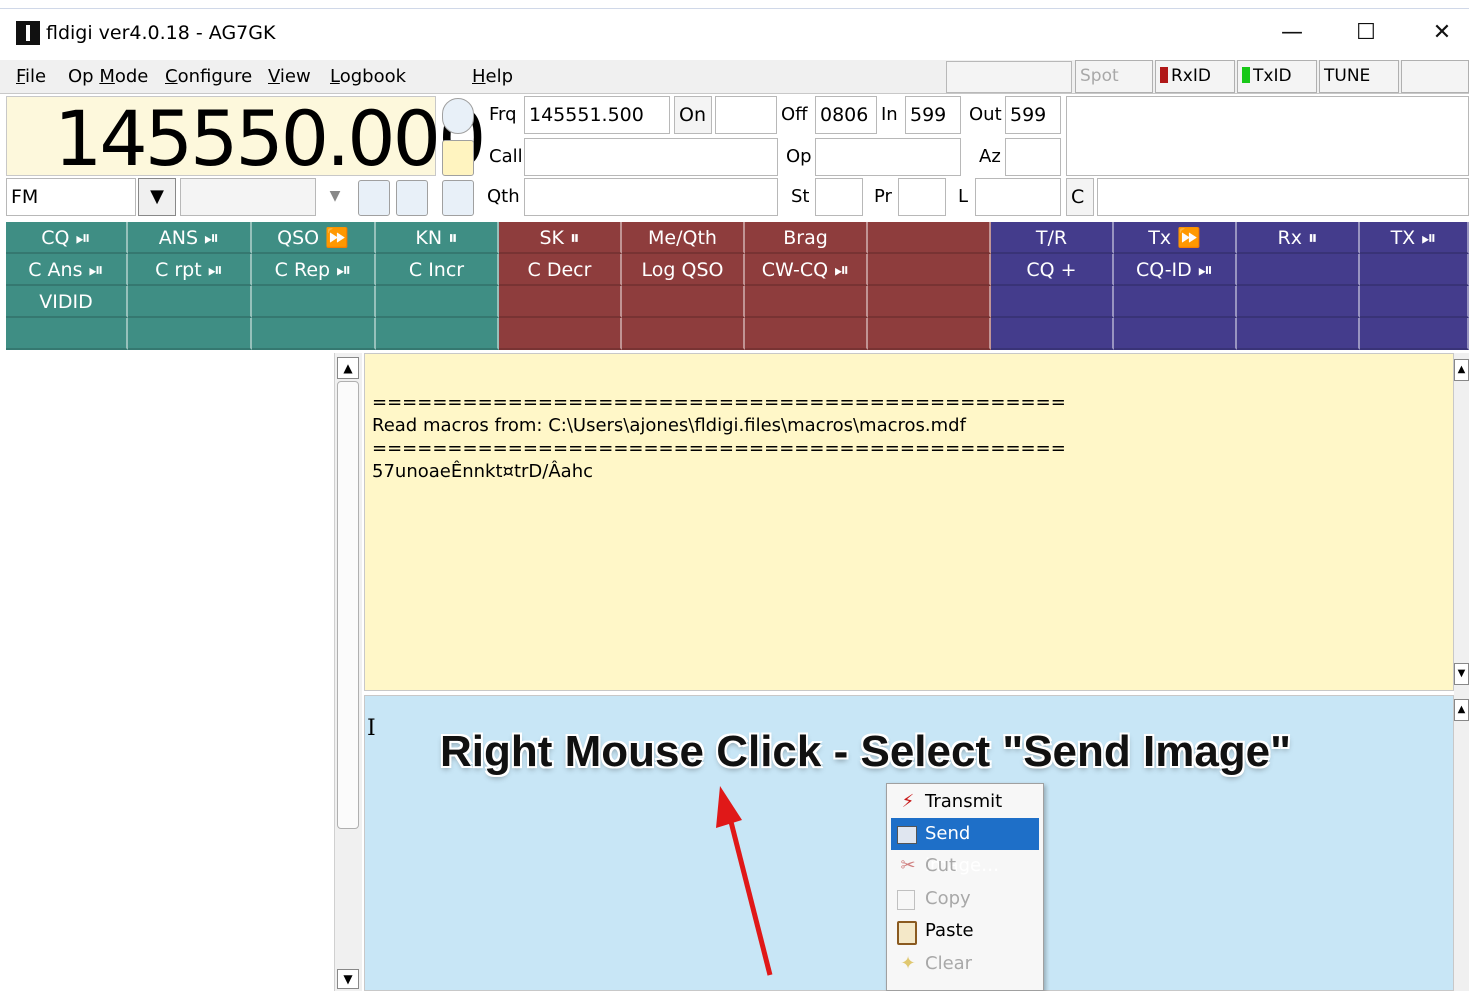 The image size is (1469, 991). Describe the element at coordinates (888, 157) in the screenshot. I see `op-field` at that location.